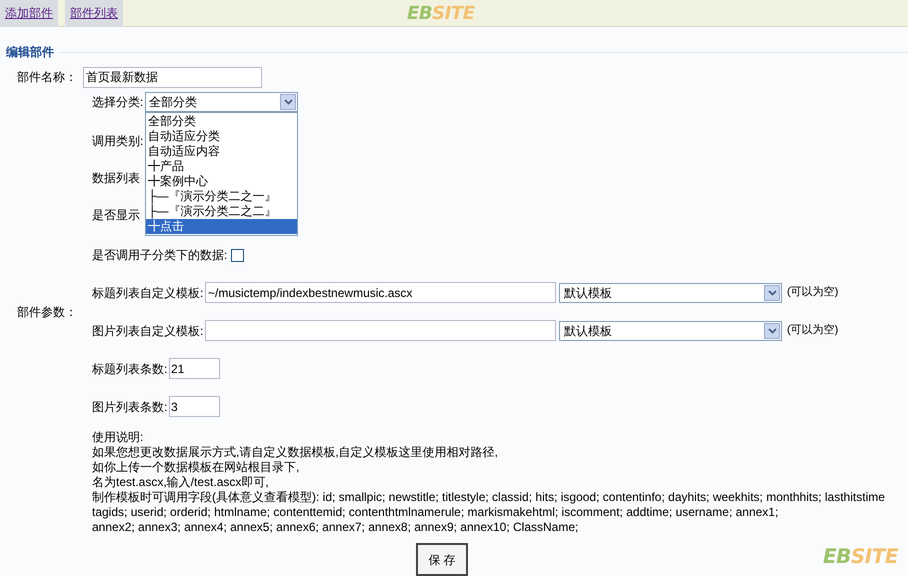 Image resolution: width=908 pixels, height=576 pixels. What do you see at coordinates (148, 331) in the screenshot?
I see `field-label: 图片列表自定义模板:` at bounding box center [148, 331].